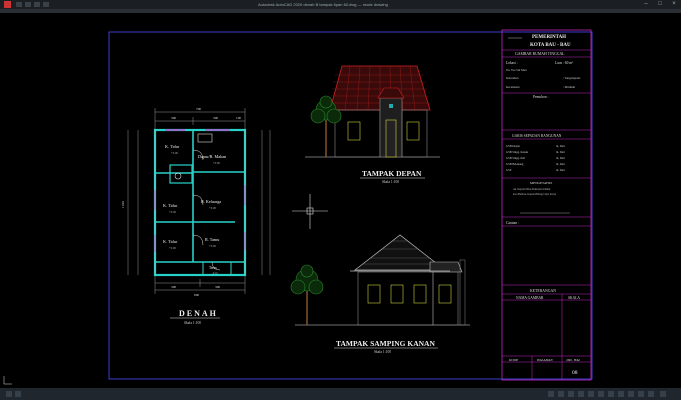  What do you see at coordinates (9, 394) in the screenshot?
I see `model-tab-icon` at bounding box center [9, 394].